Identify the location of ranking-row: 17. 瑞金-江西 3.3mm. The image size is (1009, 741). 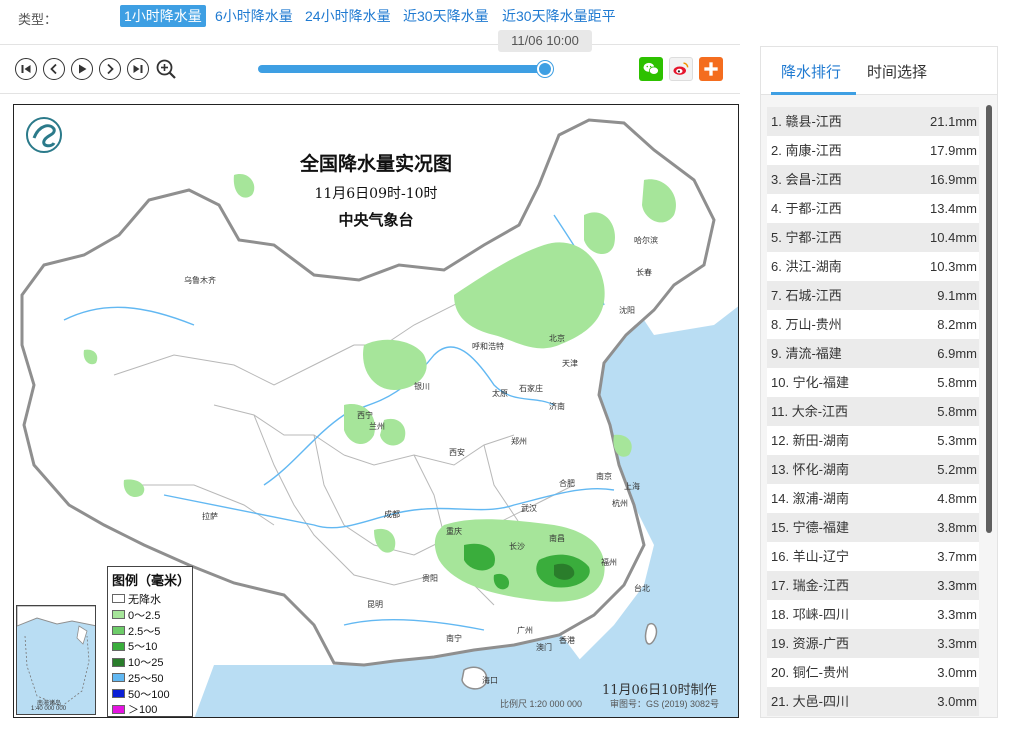
(873, 585).